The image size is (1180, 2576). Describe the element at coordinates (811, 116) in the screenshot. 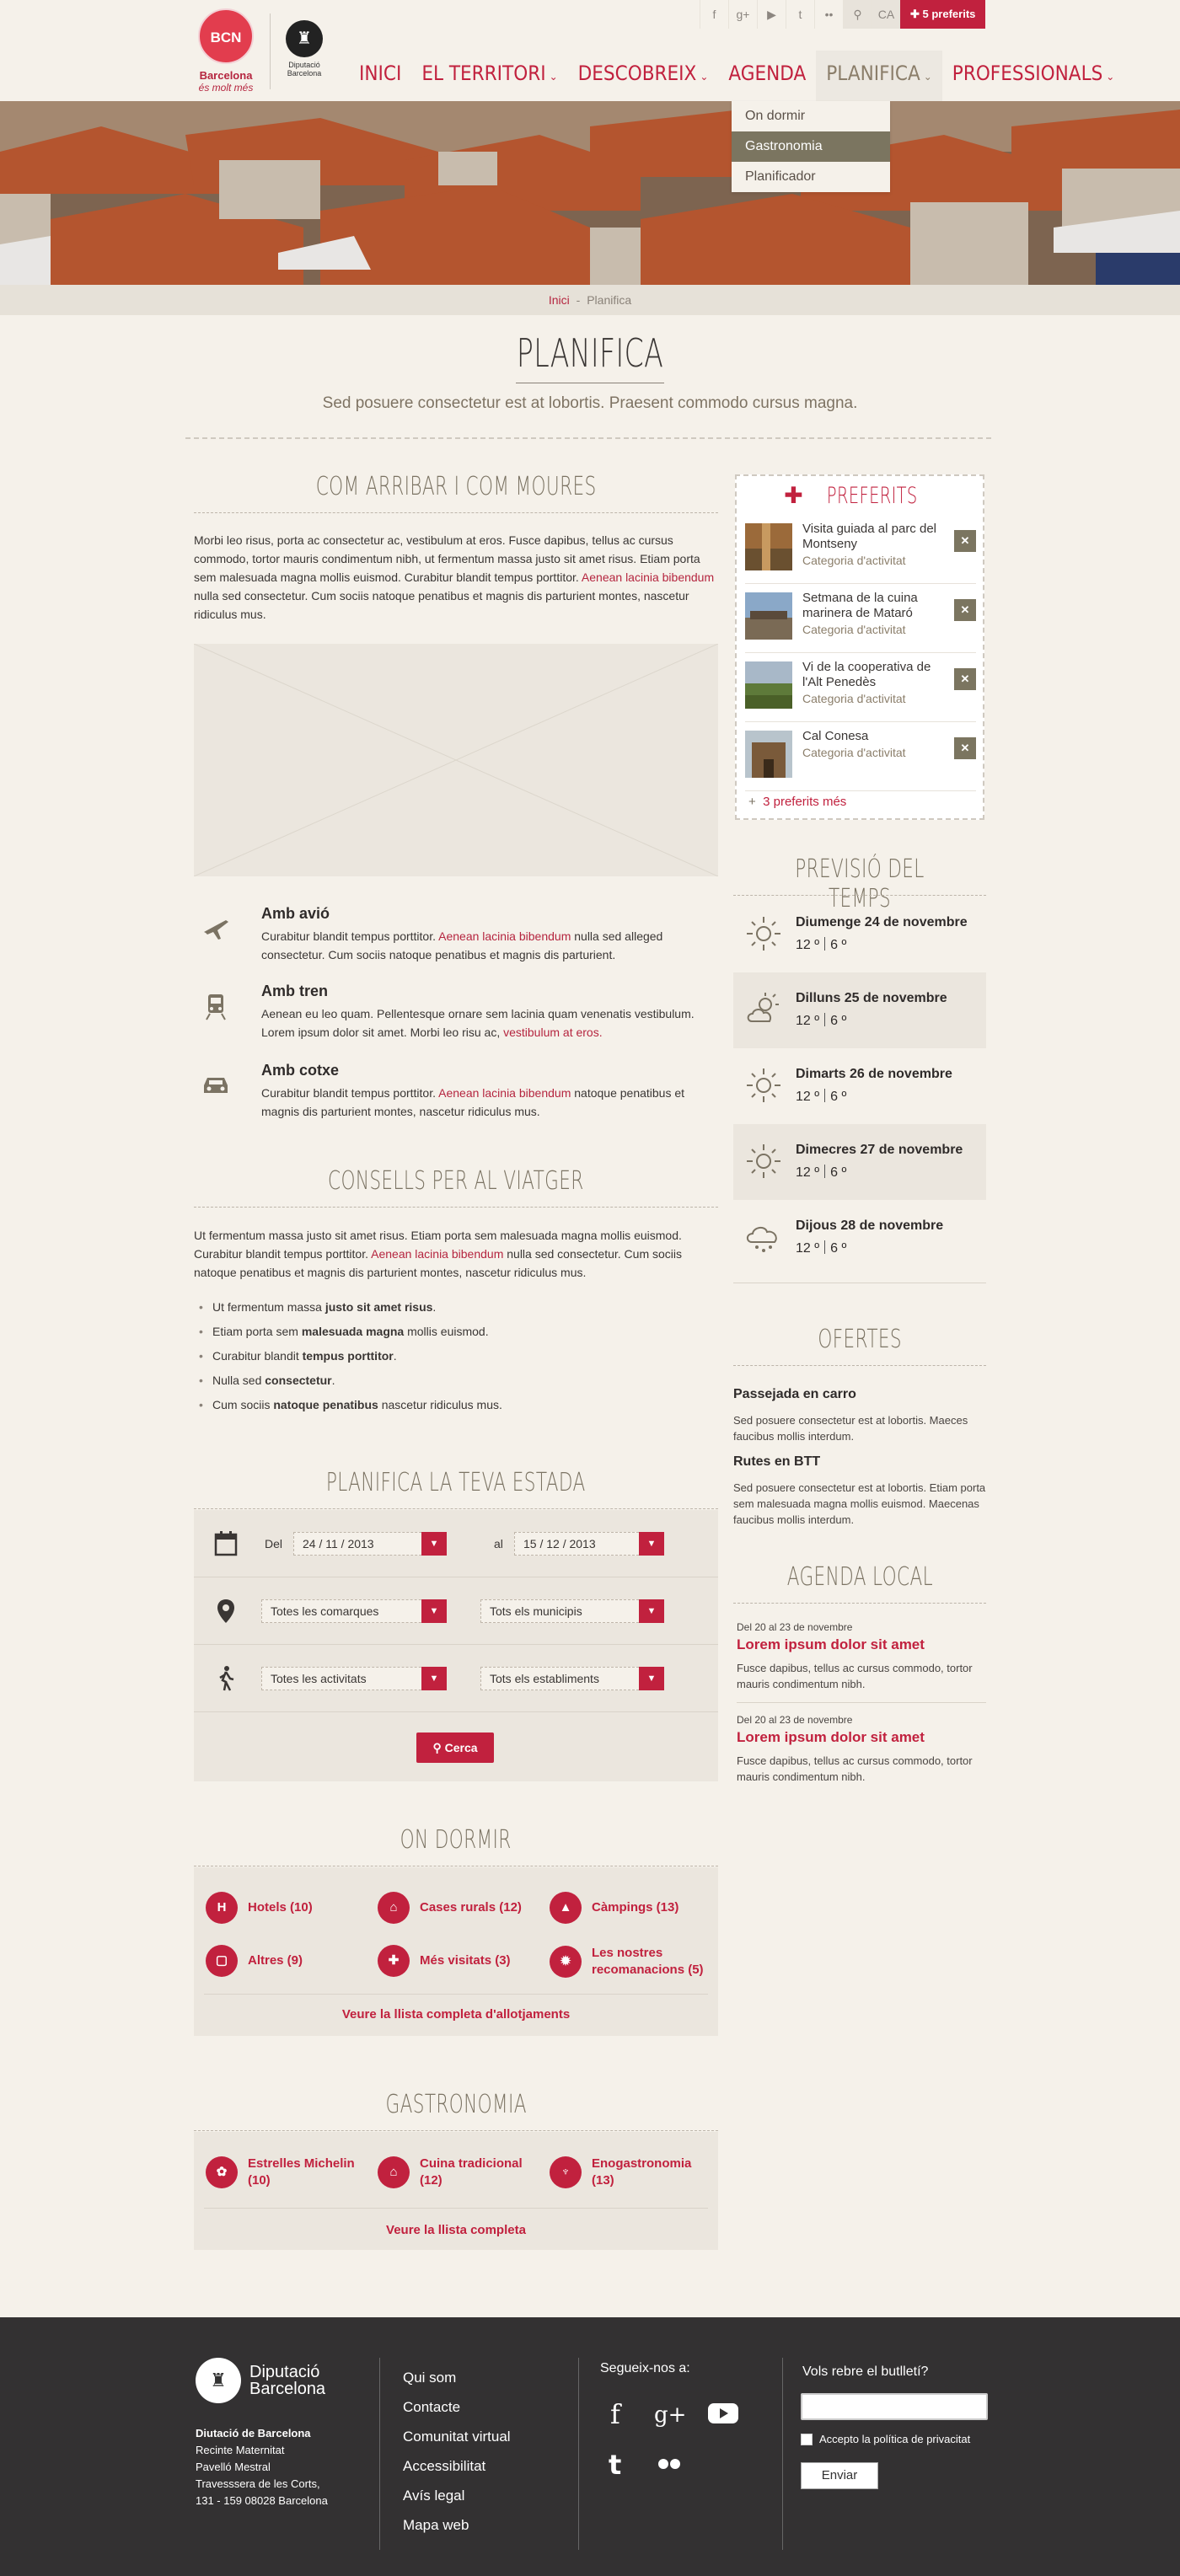

I see `dropdown-item-on-dormir: On dormir` at that location.